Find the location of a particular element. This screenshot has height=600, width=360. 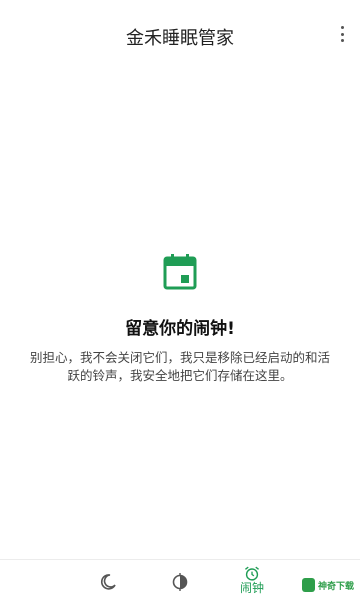

nav-item-tips is located at coordinates (180, 581).